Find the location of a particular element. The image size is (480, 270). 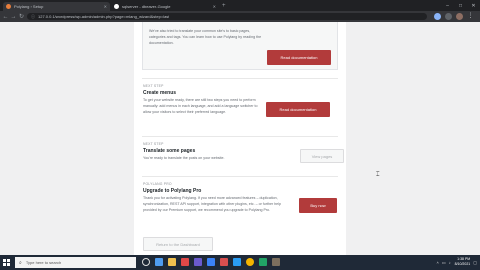

tab-polylang-setup: Polylang › Setup ✕ is located at coordinates (56, 6).